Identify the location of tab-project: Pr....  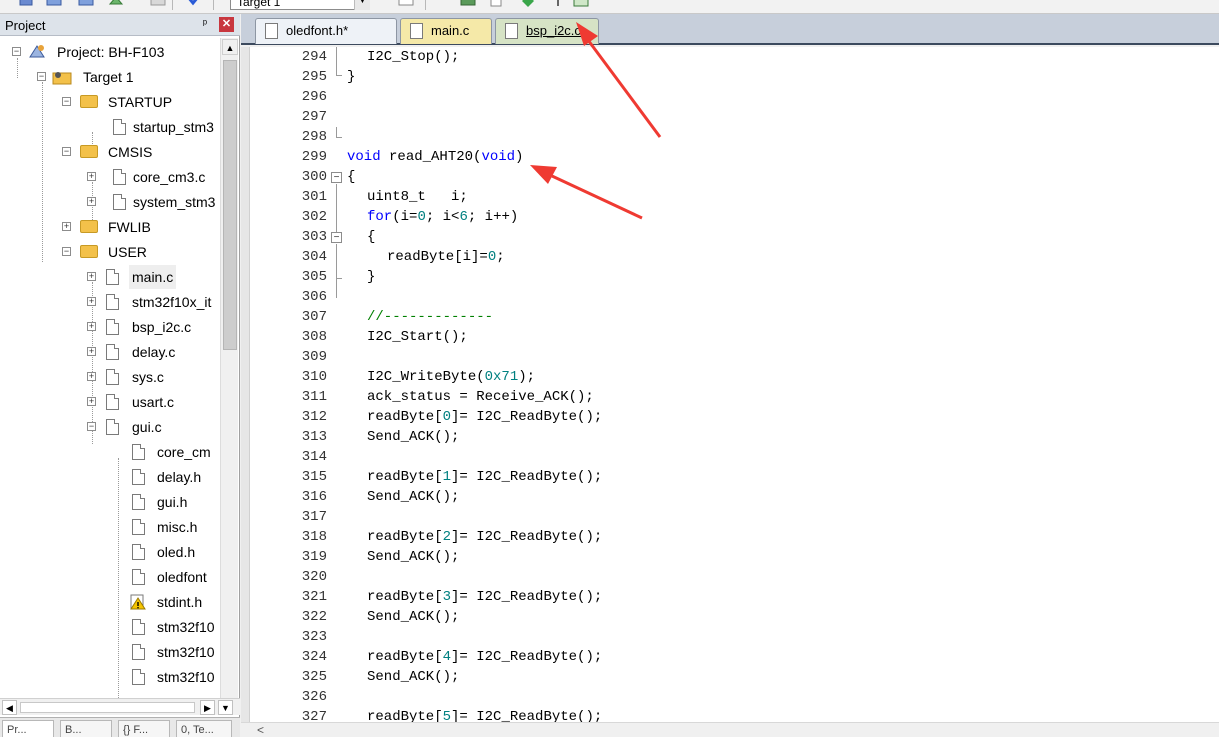
(28, 728).